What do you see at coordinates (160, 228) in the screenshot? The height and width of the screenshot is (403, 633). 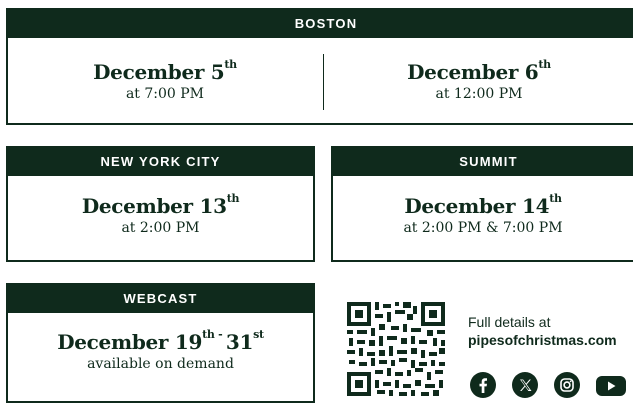 I see `nyc-time: at 2:00 PM` at bounding box center [160, 228].